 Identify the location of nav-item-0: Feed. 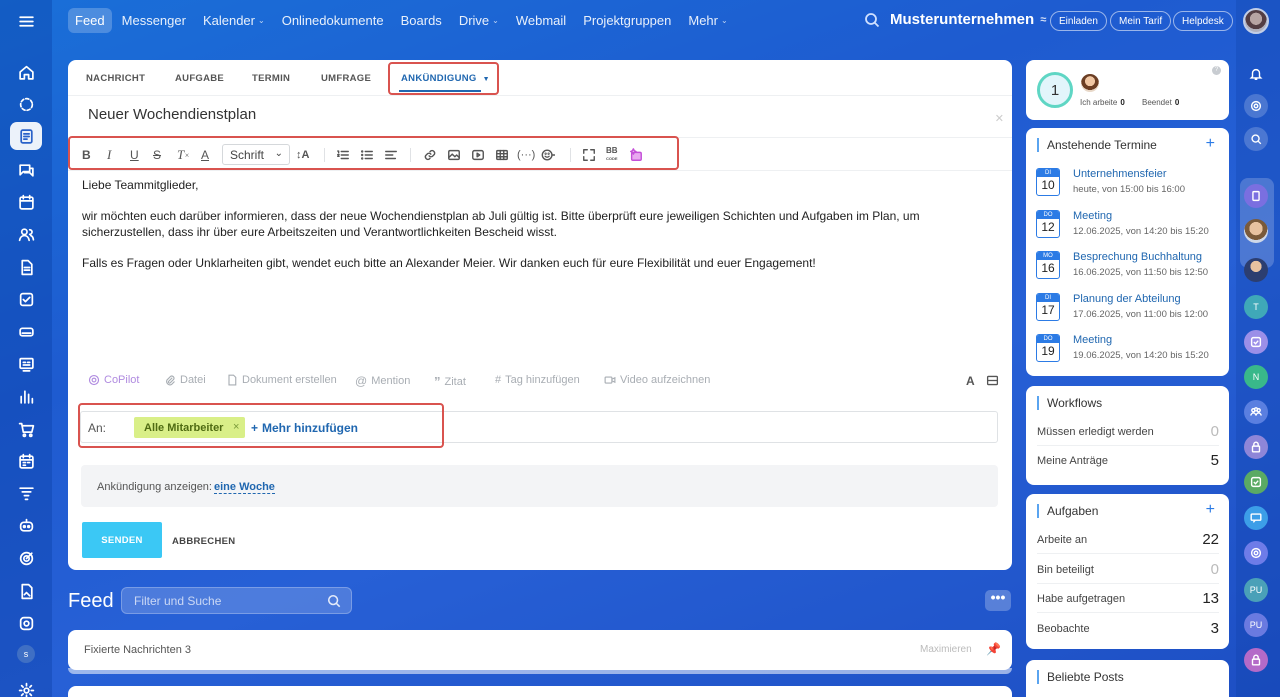
(90, 20).